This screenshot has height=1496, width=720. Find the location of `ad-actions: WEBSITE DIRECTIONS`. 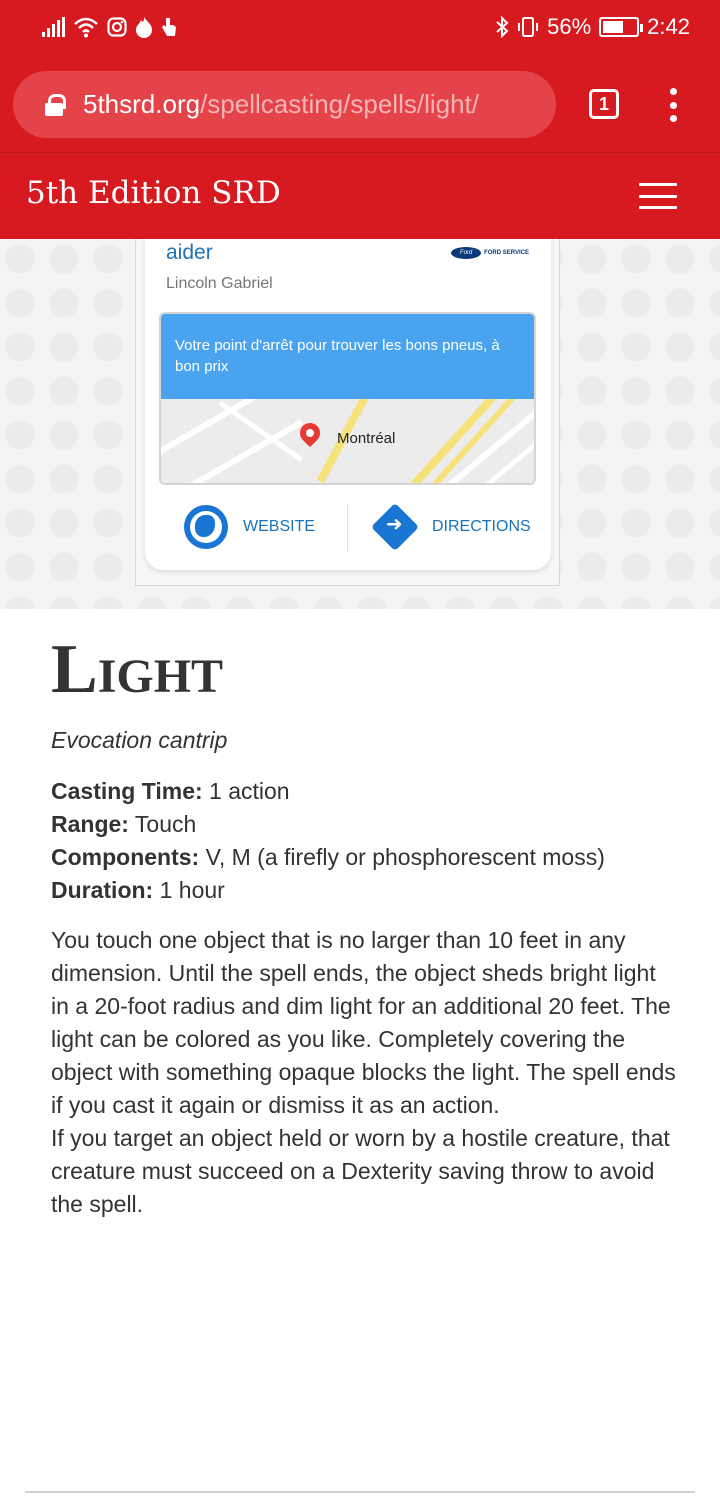

ad-actions: WEBSITE DIRECTIONS is located at coordinates (348, 527).